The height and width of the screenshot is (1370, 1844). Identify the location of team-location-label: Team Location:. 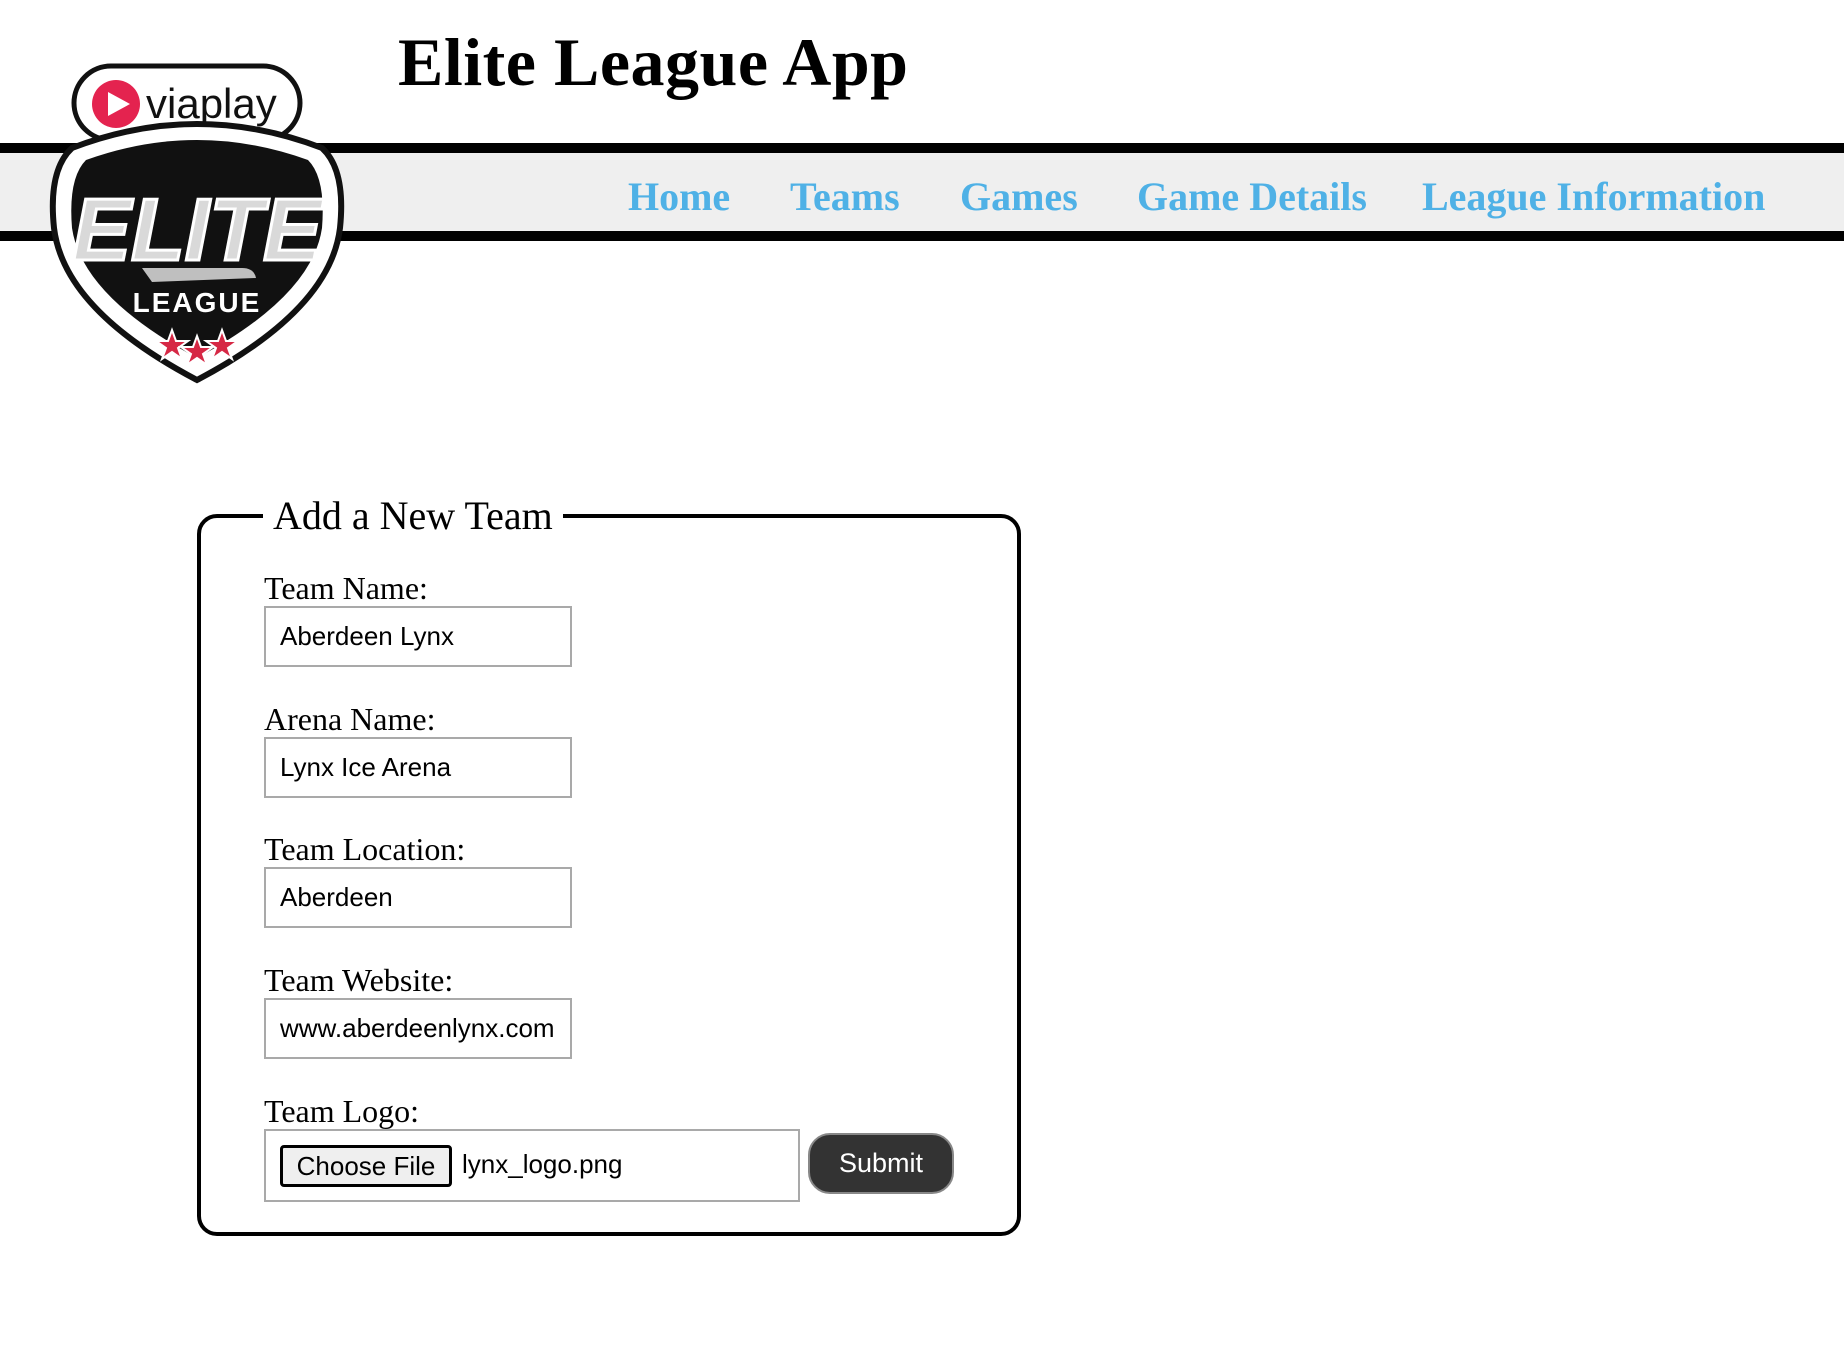
(365, 849).